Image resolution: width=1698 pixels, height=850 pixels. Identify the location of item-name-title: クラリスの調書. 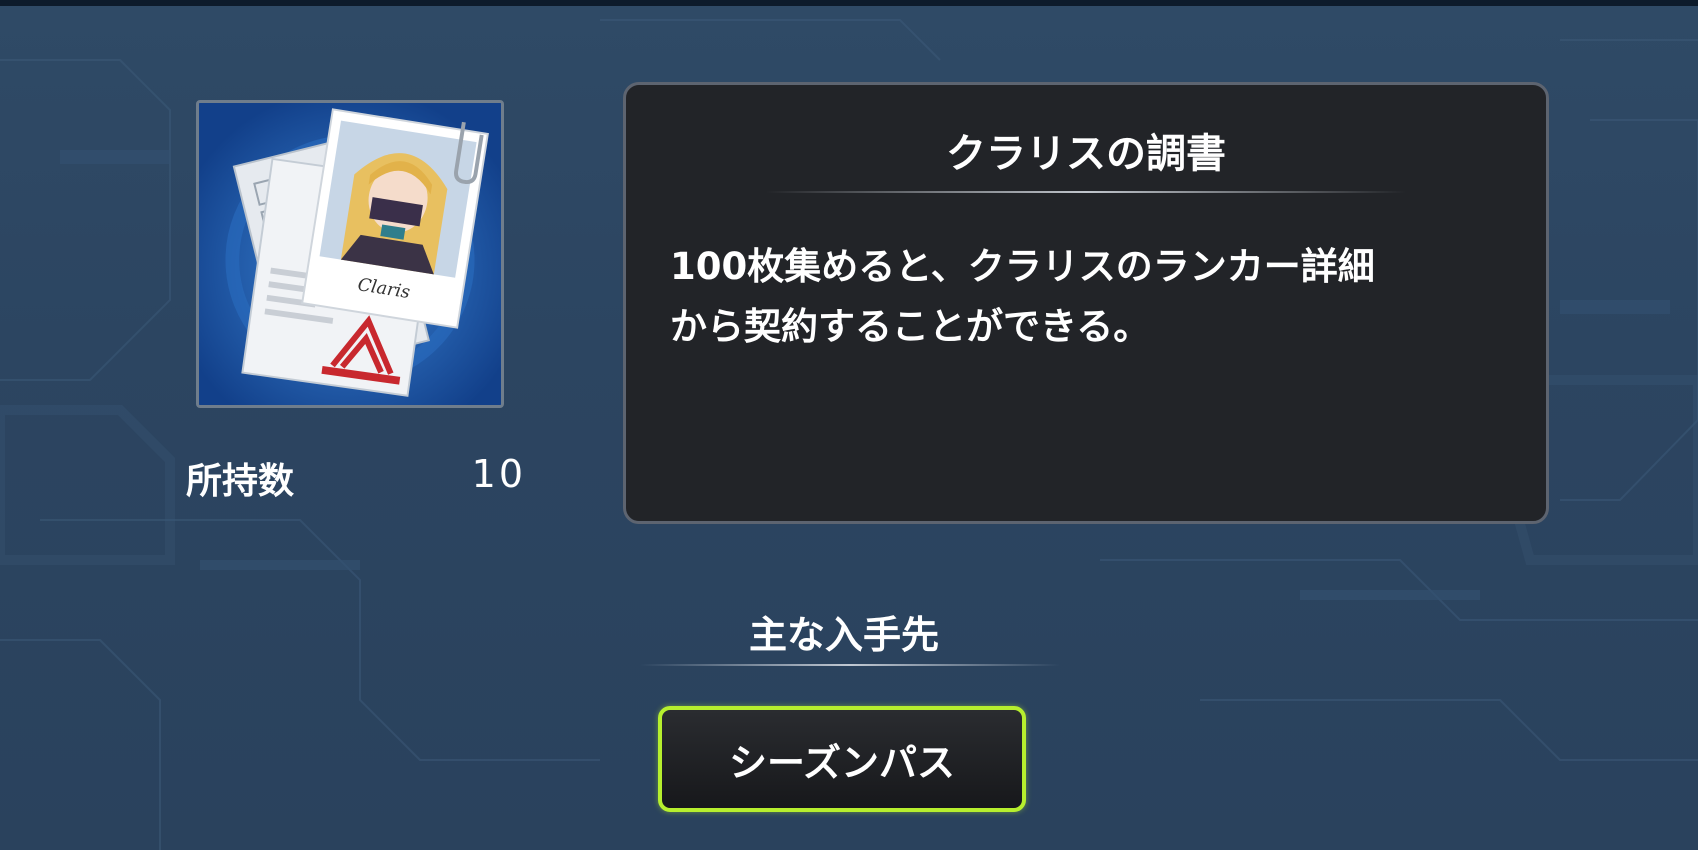
(1086, 154).